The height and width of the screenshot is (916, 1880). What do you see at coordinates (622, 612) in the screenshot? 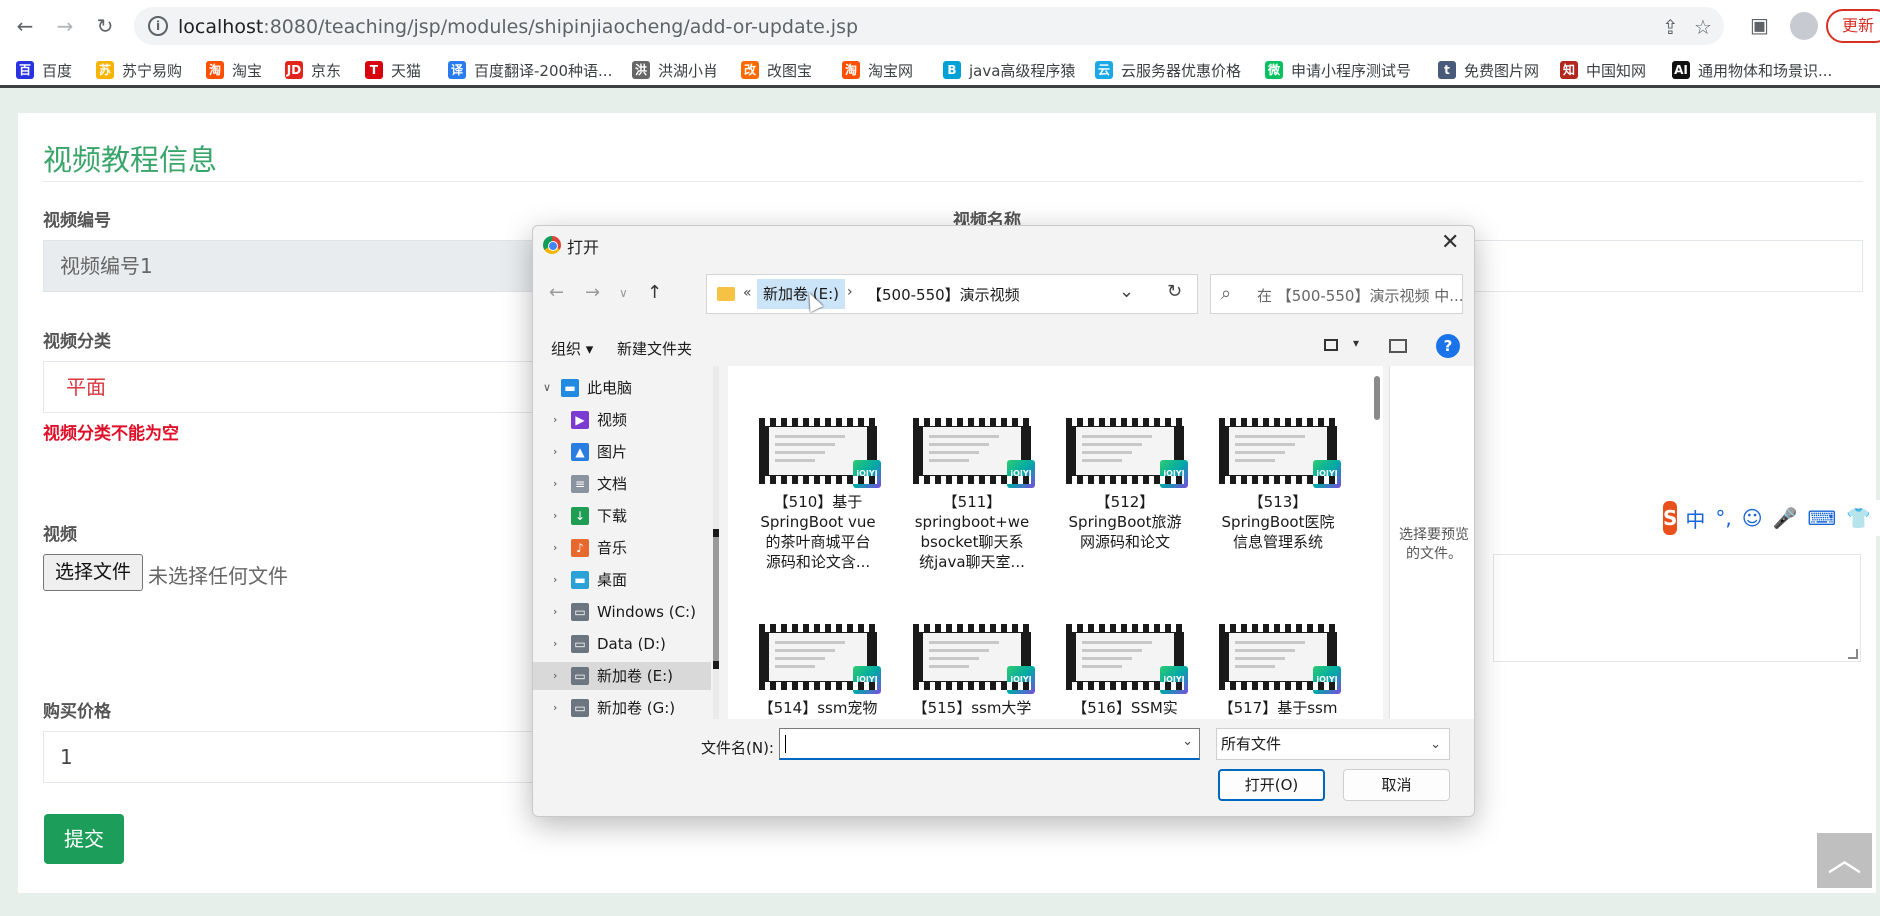
I see `tree-item: › ▭ Windows (C:)` at bounding box center [622, 612].